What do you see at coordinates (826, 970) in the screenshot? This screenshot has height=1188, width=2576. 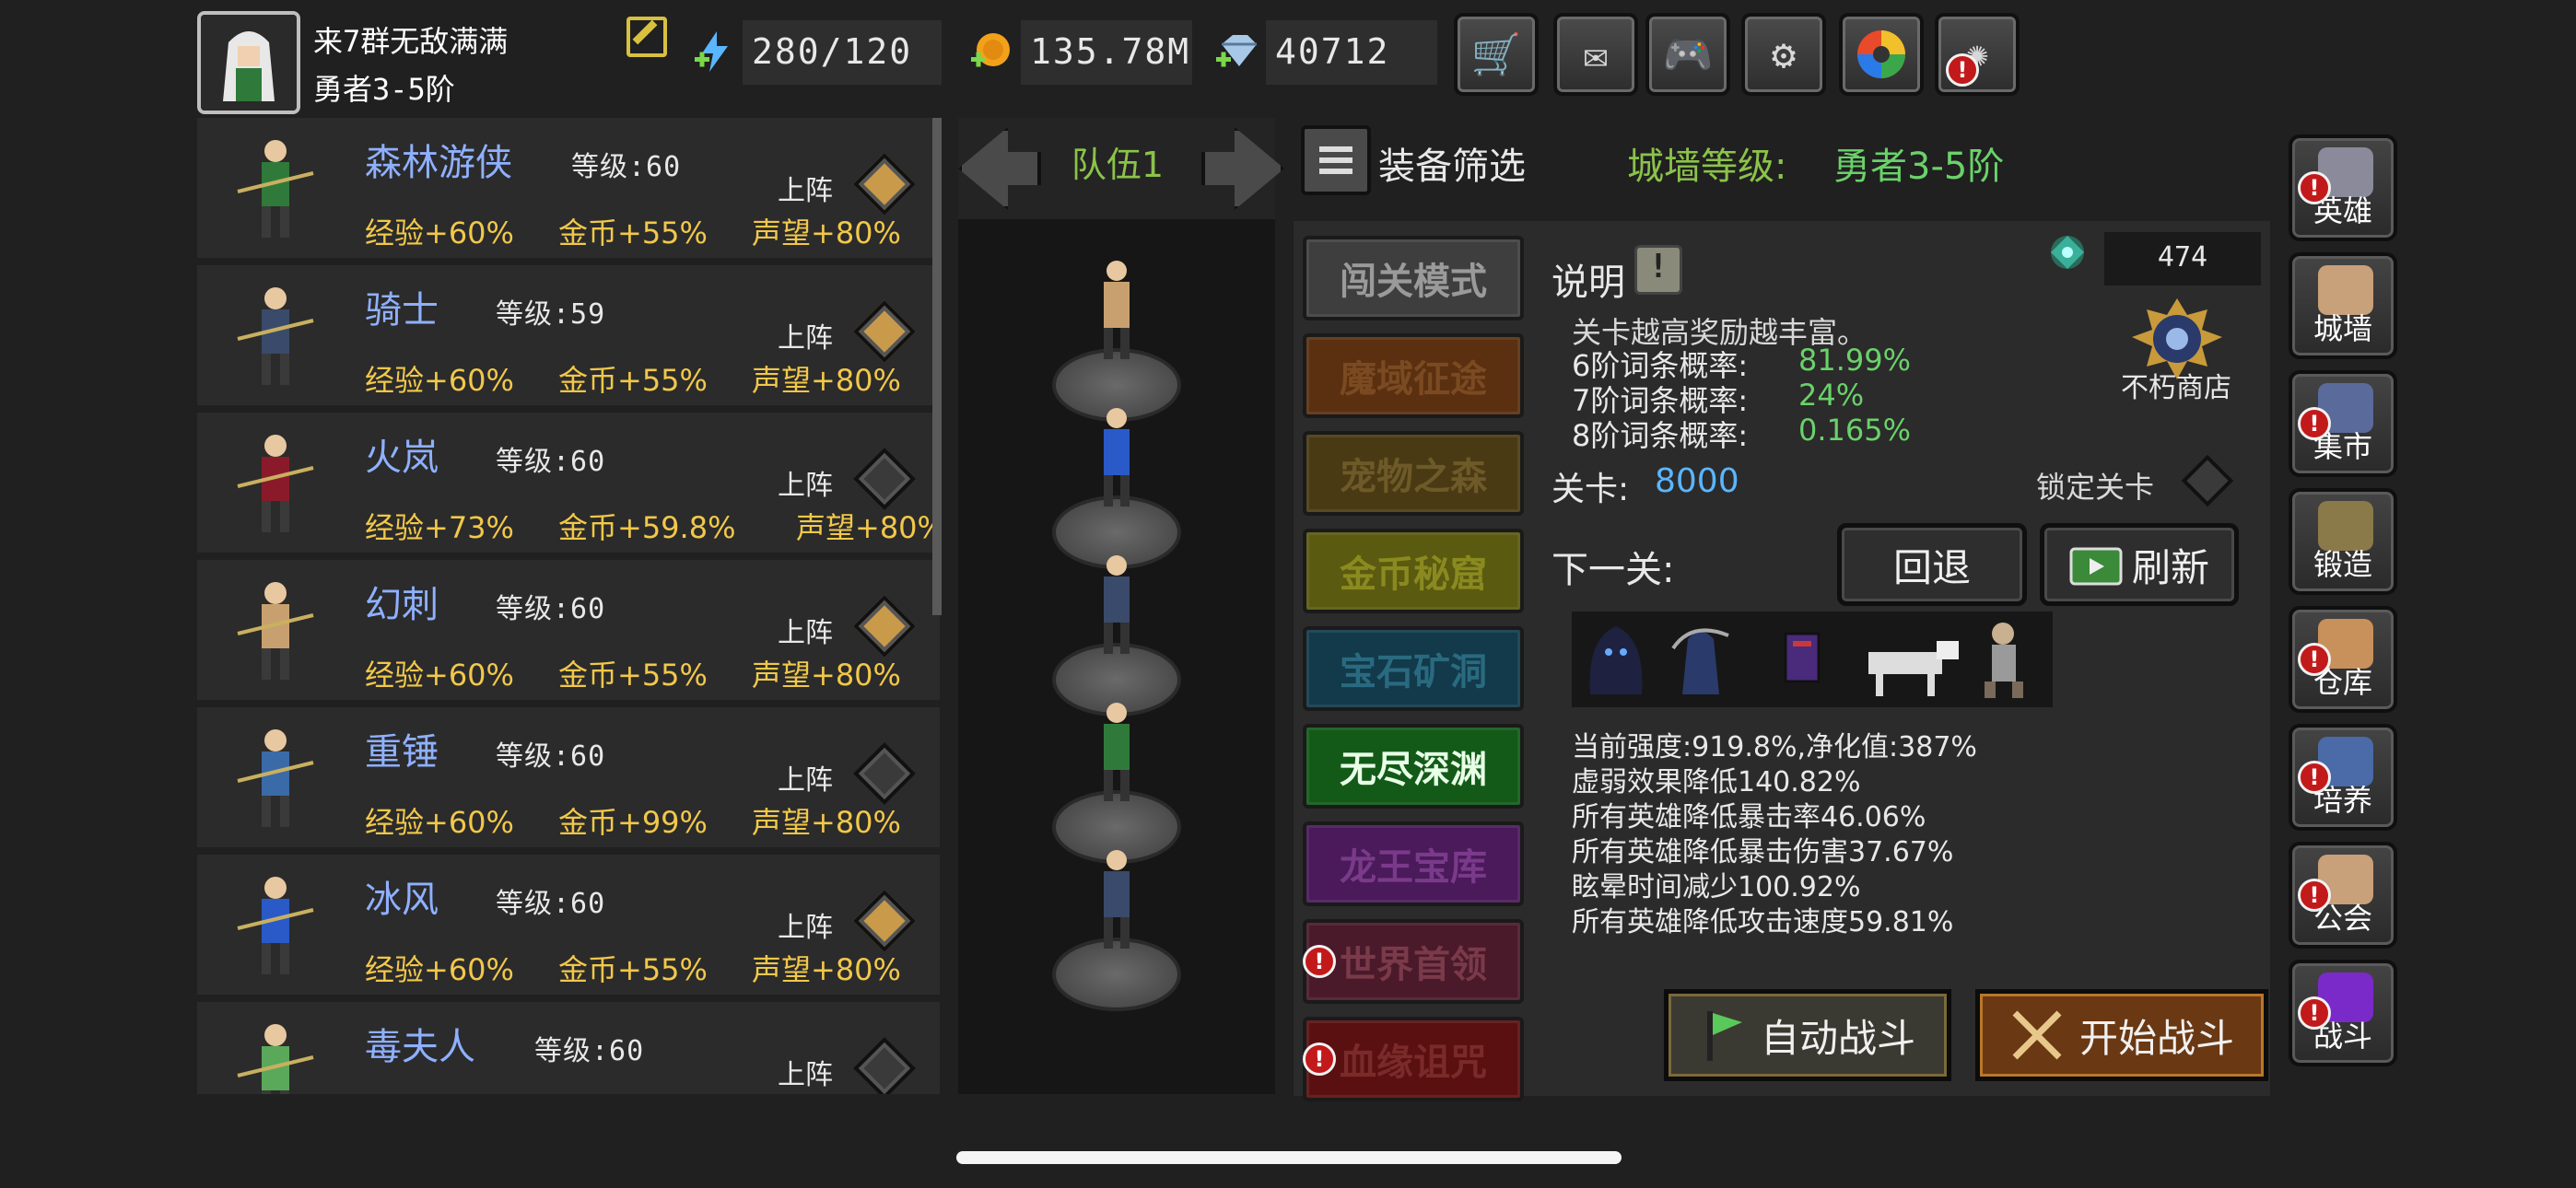 I see `hero-fame-bonus: 声望+80%` at bounding box center [826, 970].